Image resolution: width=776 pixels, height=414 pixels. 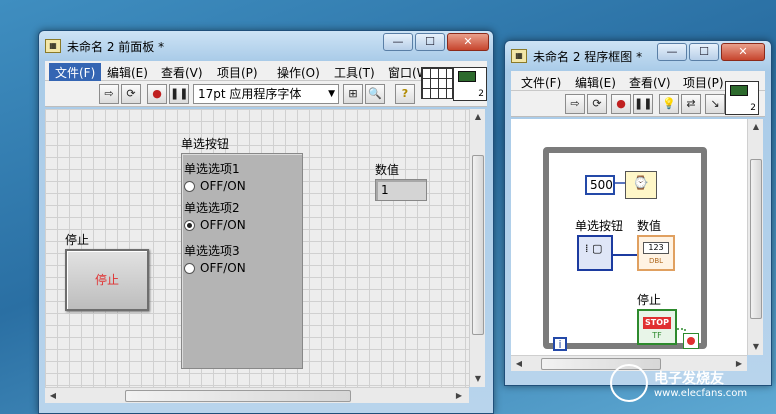 I want to click on stop-button-text: 停止, so click(x=106, y=280).